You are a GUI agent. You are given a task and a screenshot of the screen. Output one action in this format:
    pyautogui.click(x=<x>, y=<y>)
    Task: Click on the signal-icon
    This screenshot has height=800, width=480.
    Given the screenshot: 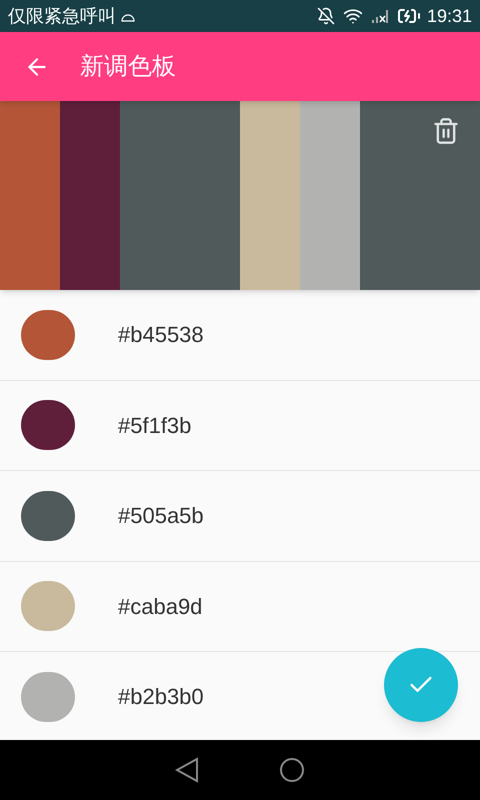 What is the action you would take?
    pyautogui.click(x=379, y=16)
    